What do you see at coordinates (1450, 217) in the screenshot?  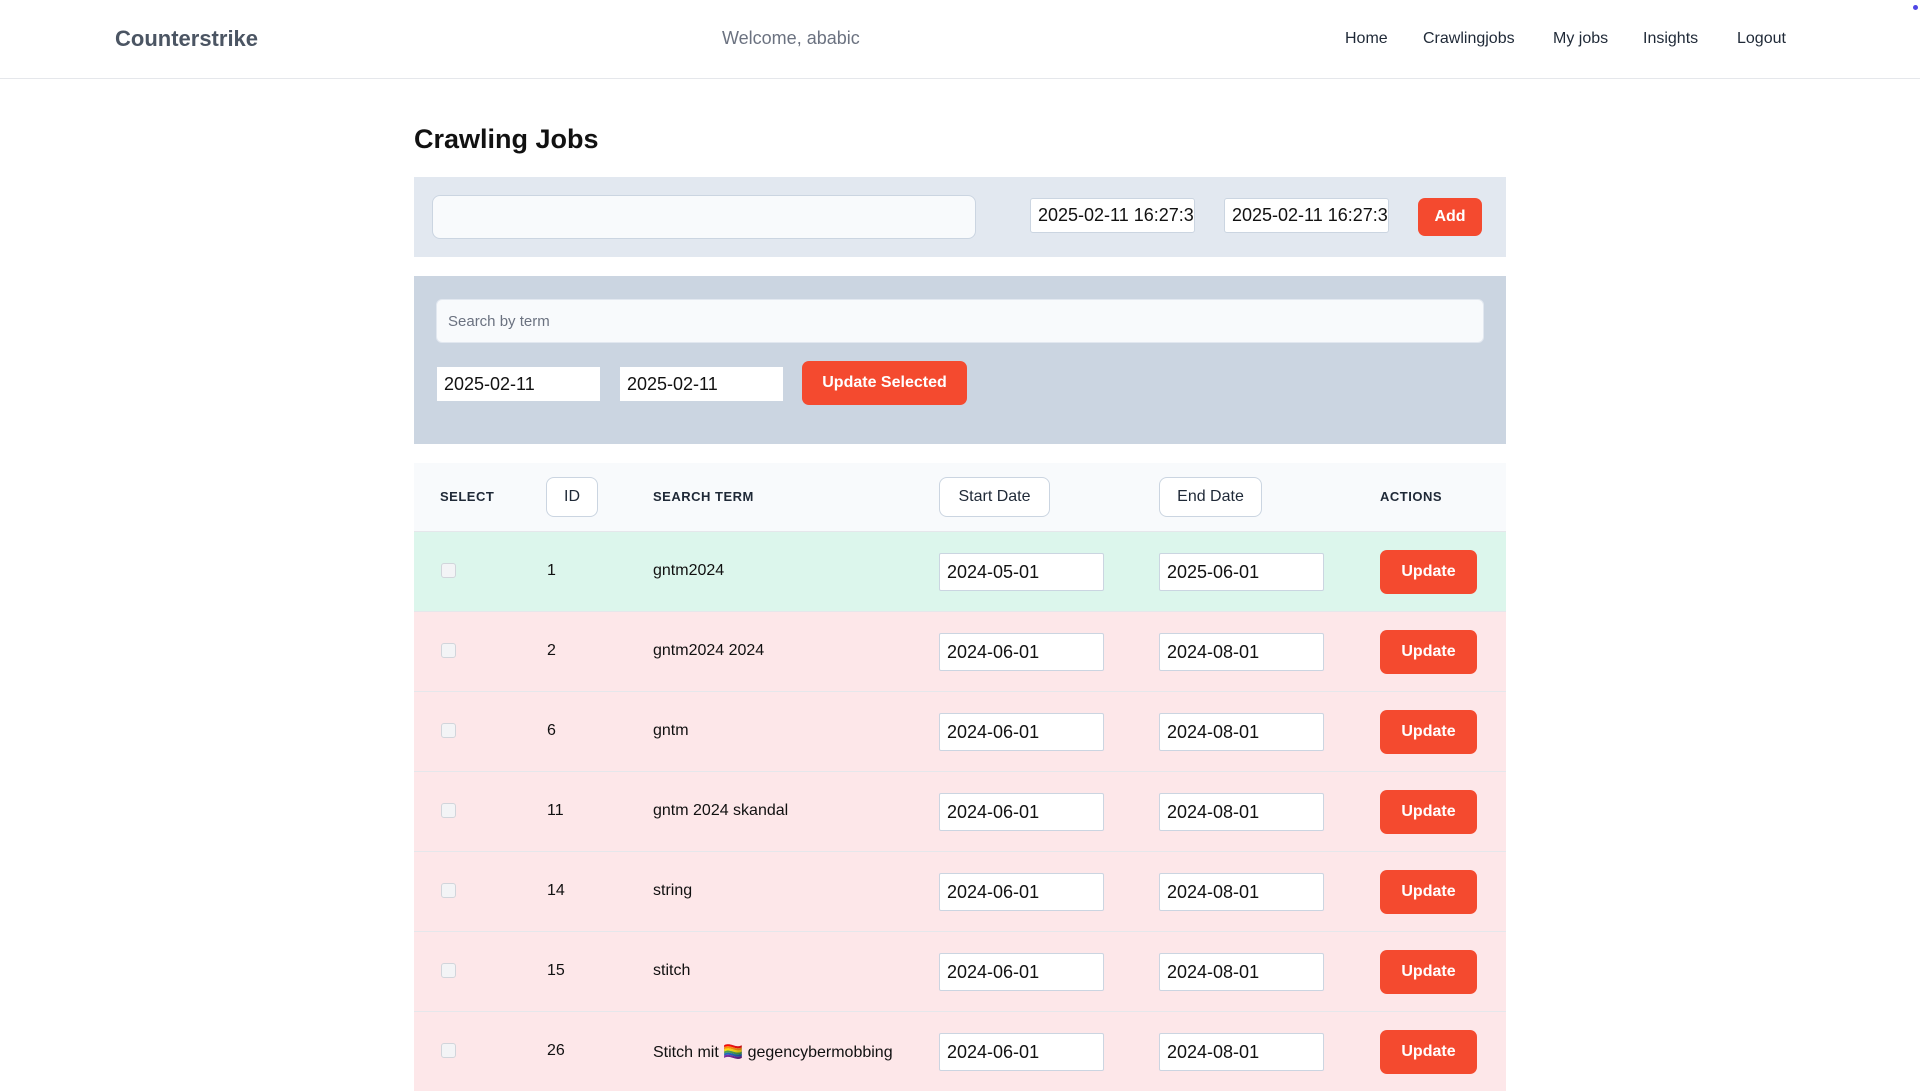 I see `add-button: Add` at bounding box center [1450, 217].